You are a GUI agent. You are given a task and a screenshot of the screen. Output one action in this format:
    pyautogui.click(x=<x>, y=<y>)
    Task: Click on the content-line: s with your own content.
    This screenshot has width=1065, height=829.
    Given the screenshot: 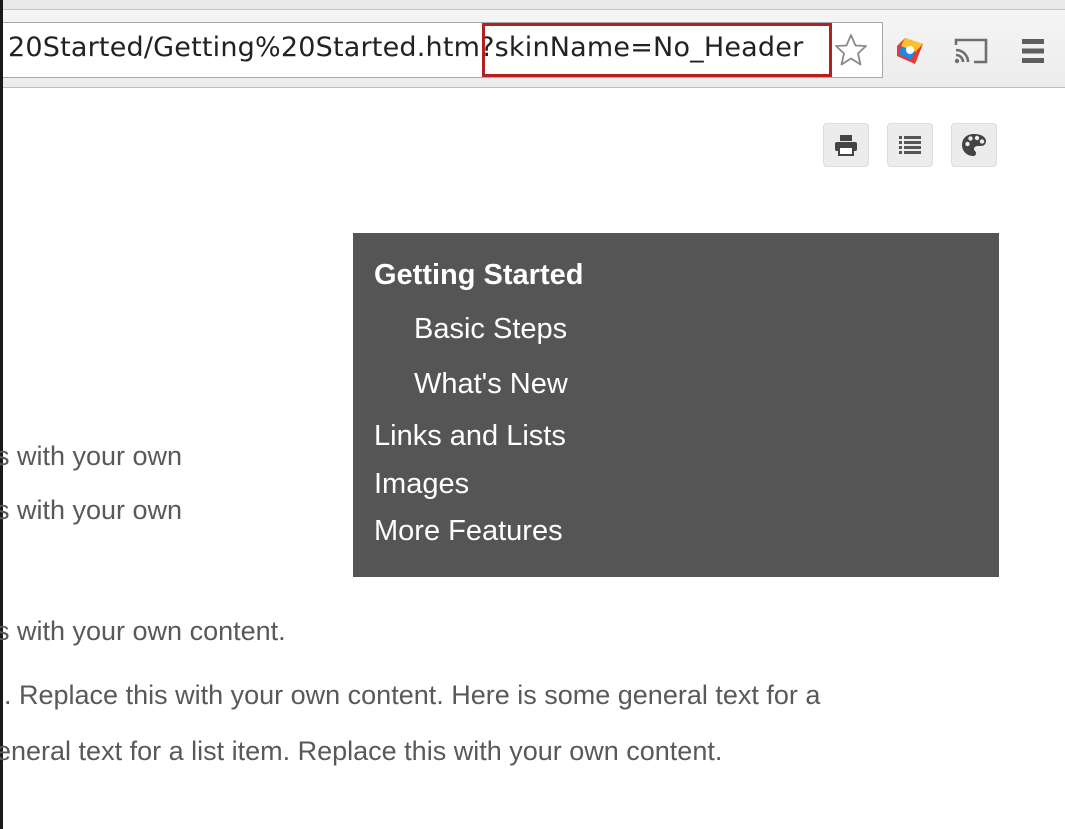 What is the action you would take?
    pyautogui.click(x=143, y=631)
    